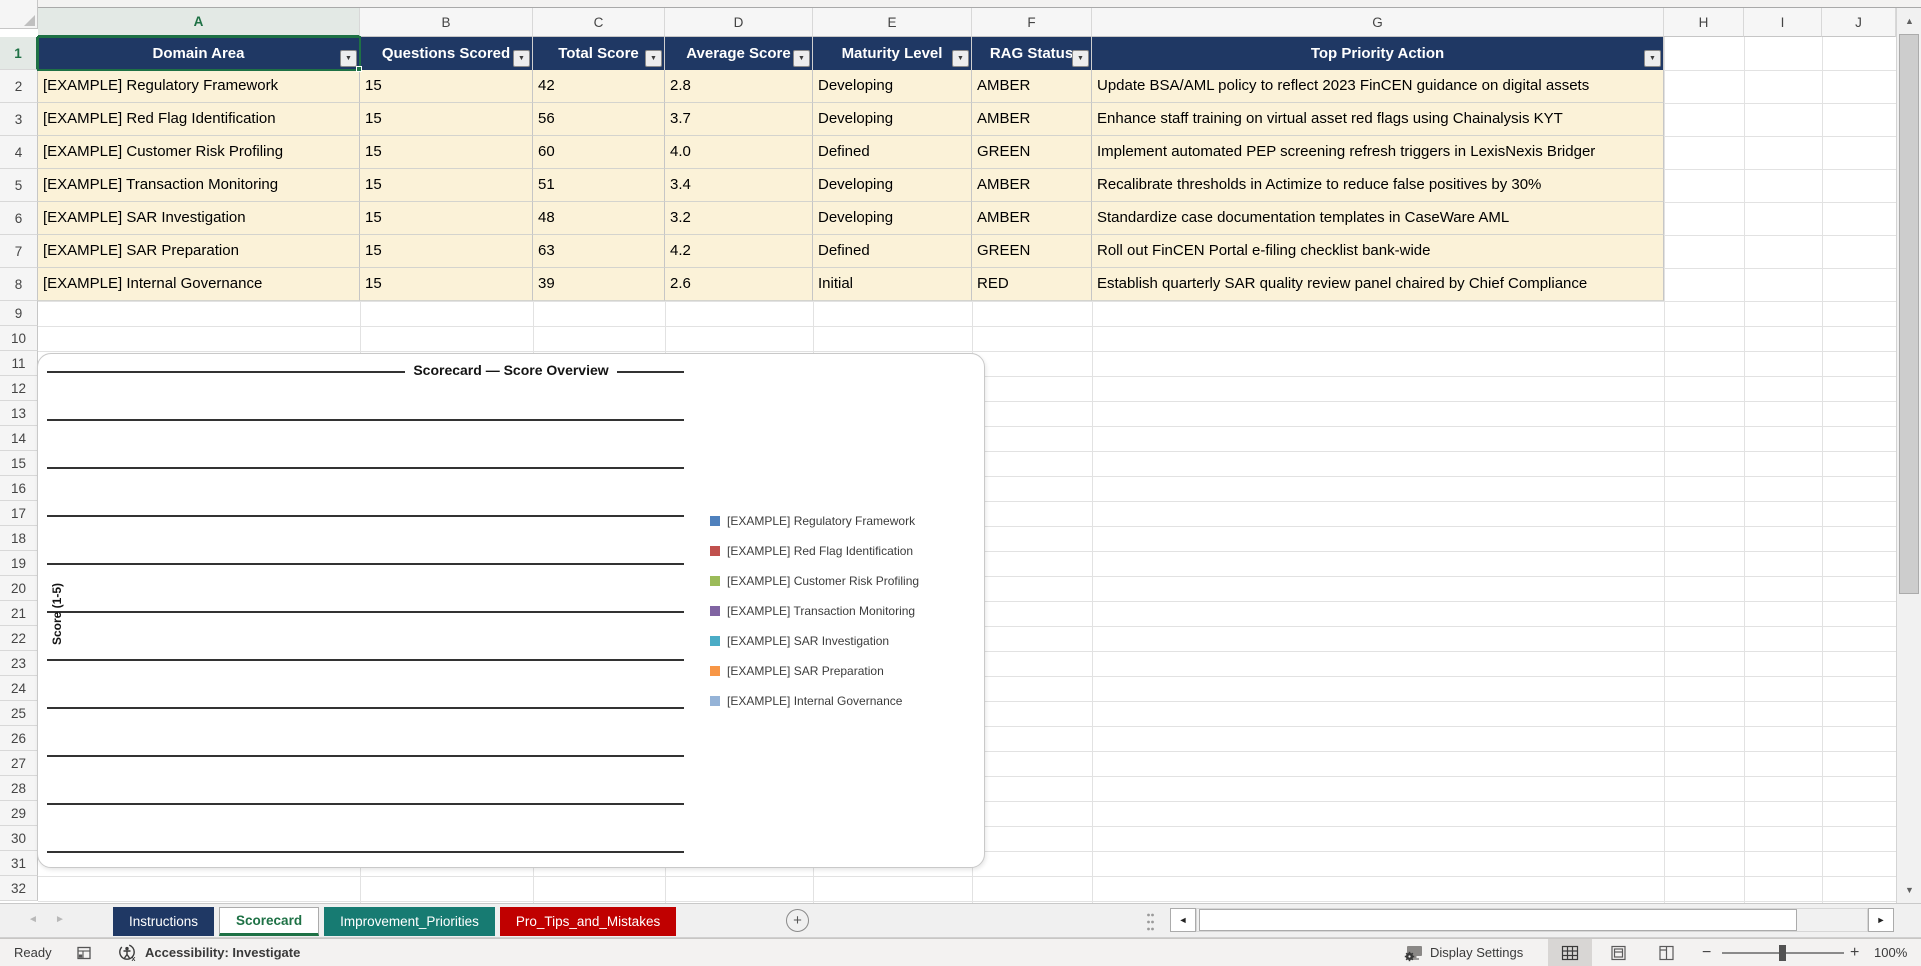  What do you see at coordinates (1032, 185) in the screenshot?
I see `cell-F5: AMBER` at bounding box center [1032, 185].